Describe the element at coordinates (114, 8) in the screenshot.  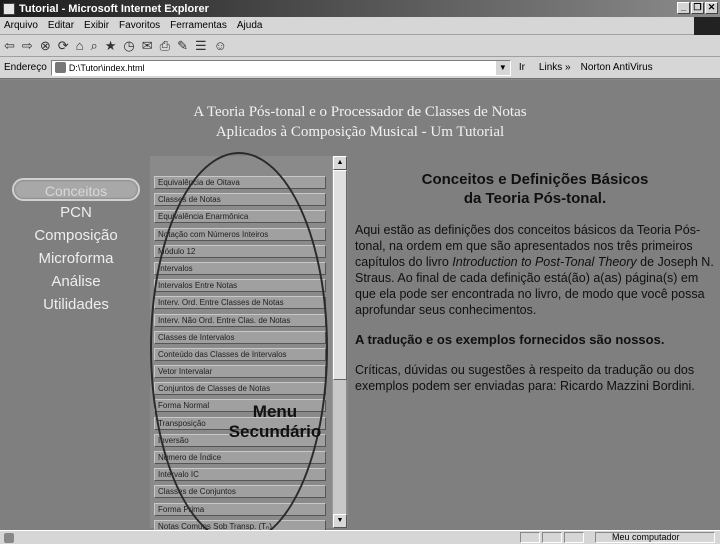
I see `window-title: Tutorial - Microsoft Internet Explorer` at that location.